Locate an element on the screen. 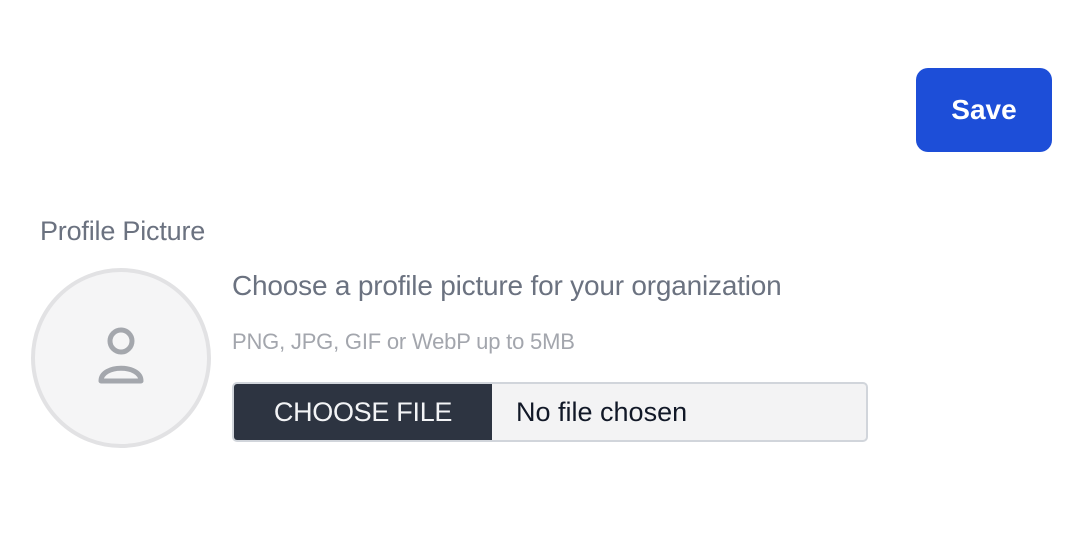  file-type-hint: PNG, JPG, GIF or WebP up to 5MB is located at coordinates (403, 341).